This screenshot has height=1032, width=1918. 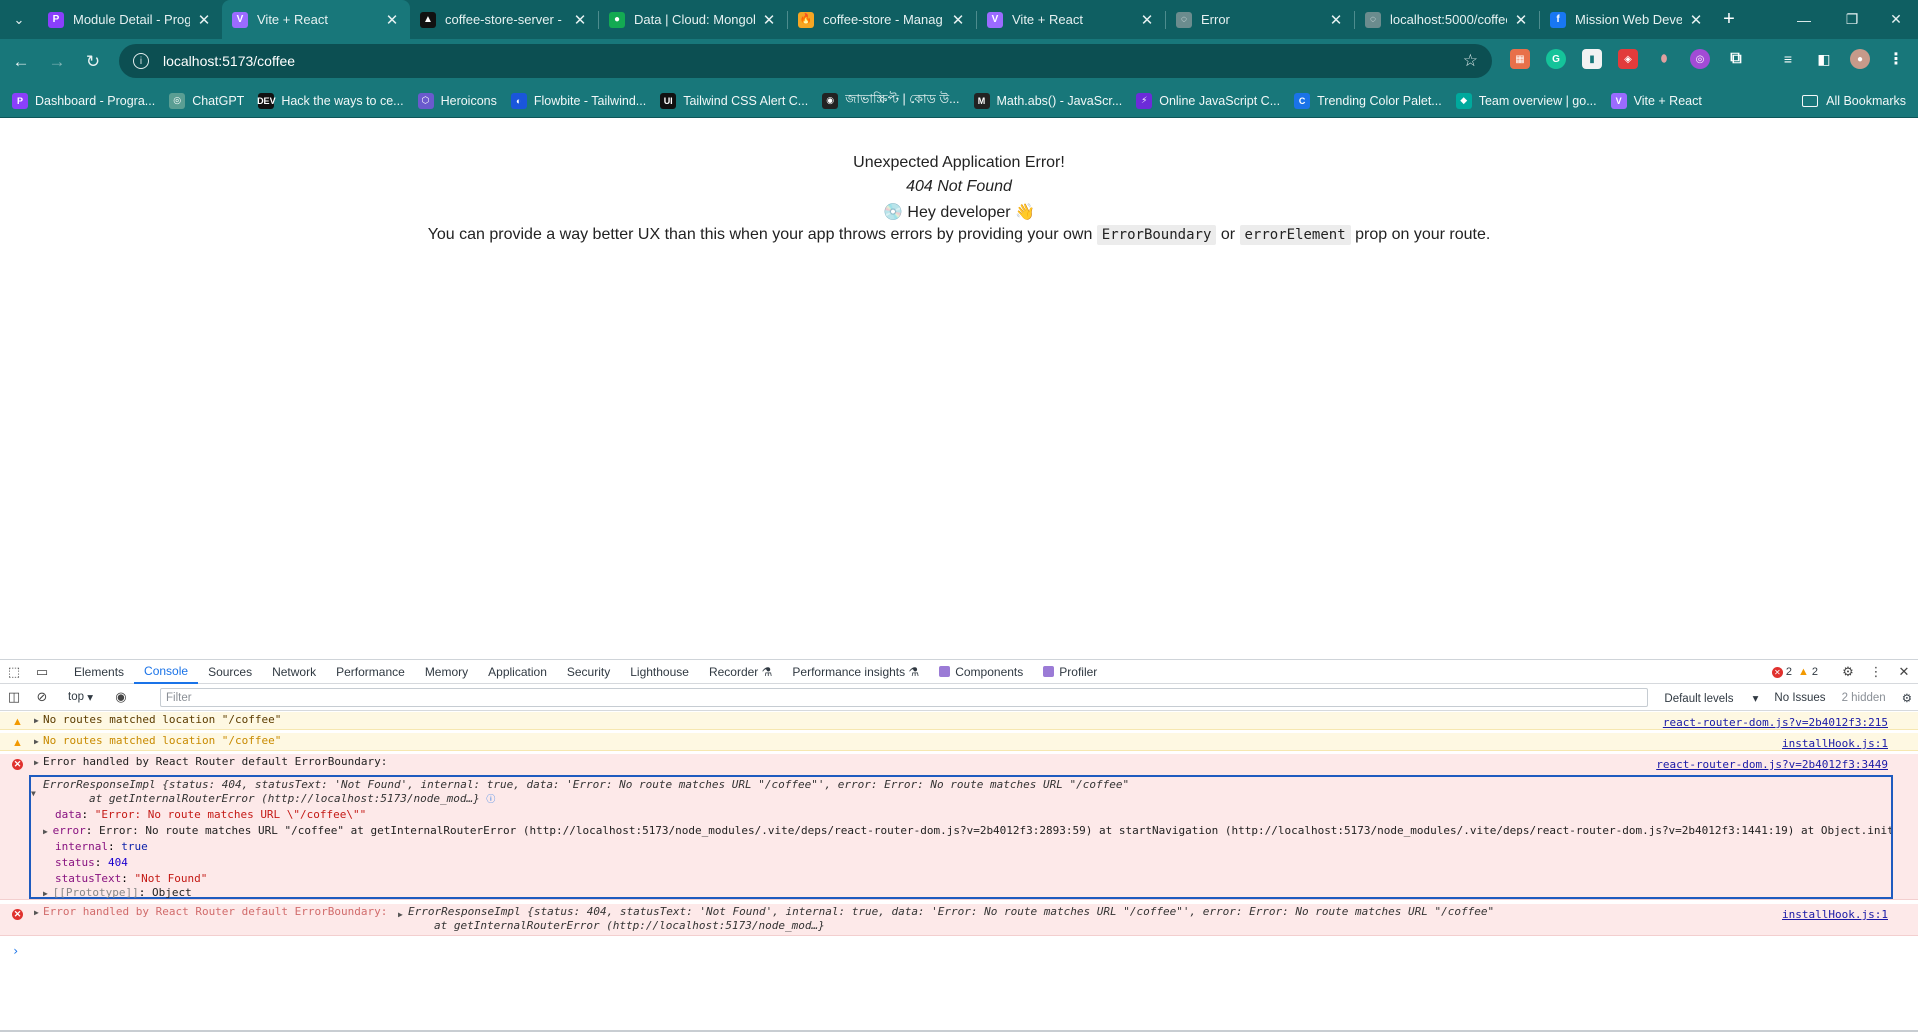 What do you see at coordinates (19, 19) in the screenshot?
I see `tab-search-button: ⌄` at bounding box center [19, 19].